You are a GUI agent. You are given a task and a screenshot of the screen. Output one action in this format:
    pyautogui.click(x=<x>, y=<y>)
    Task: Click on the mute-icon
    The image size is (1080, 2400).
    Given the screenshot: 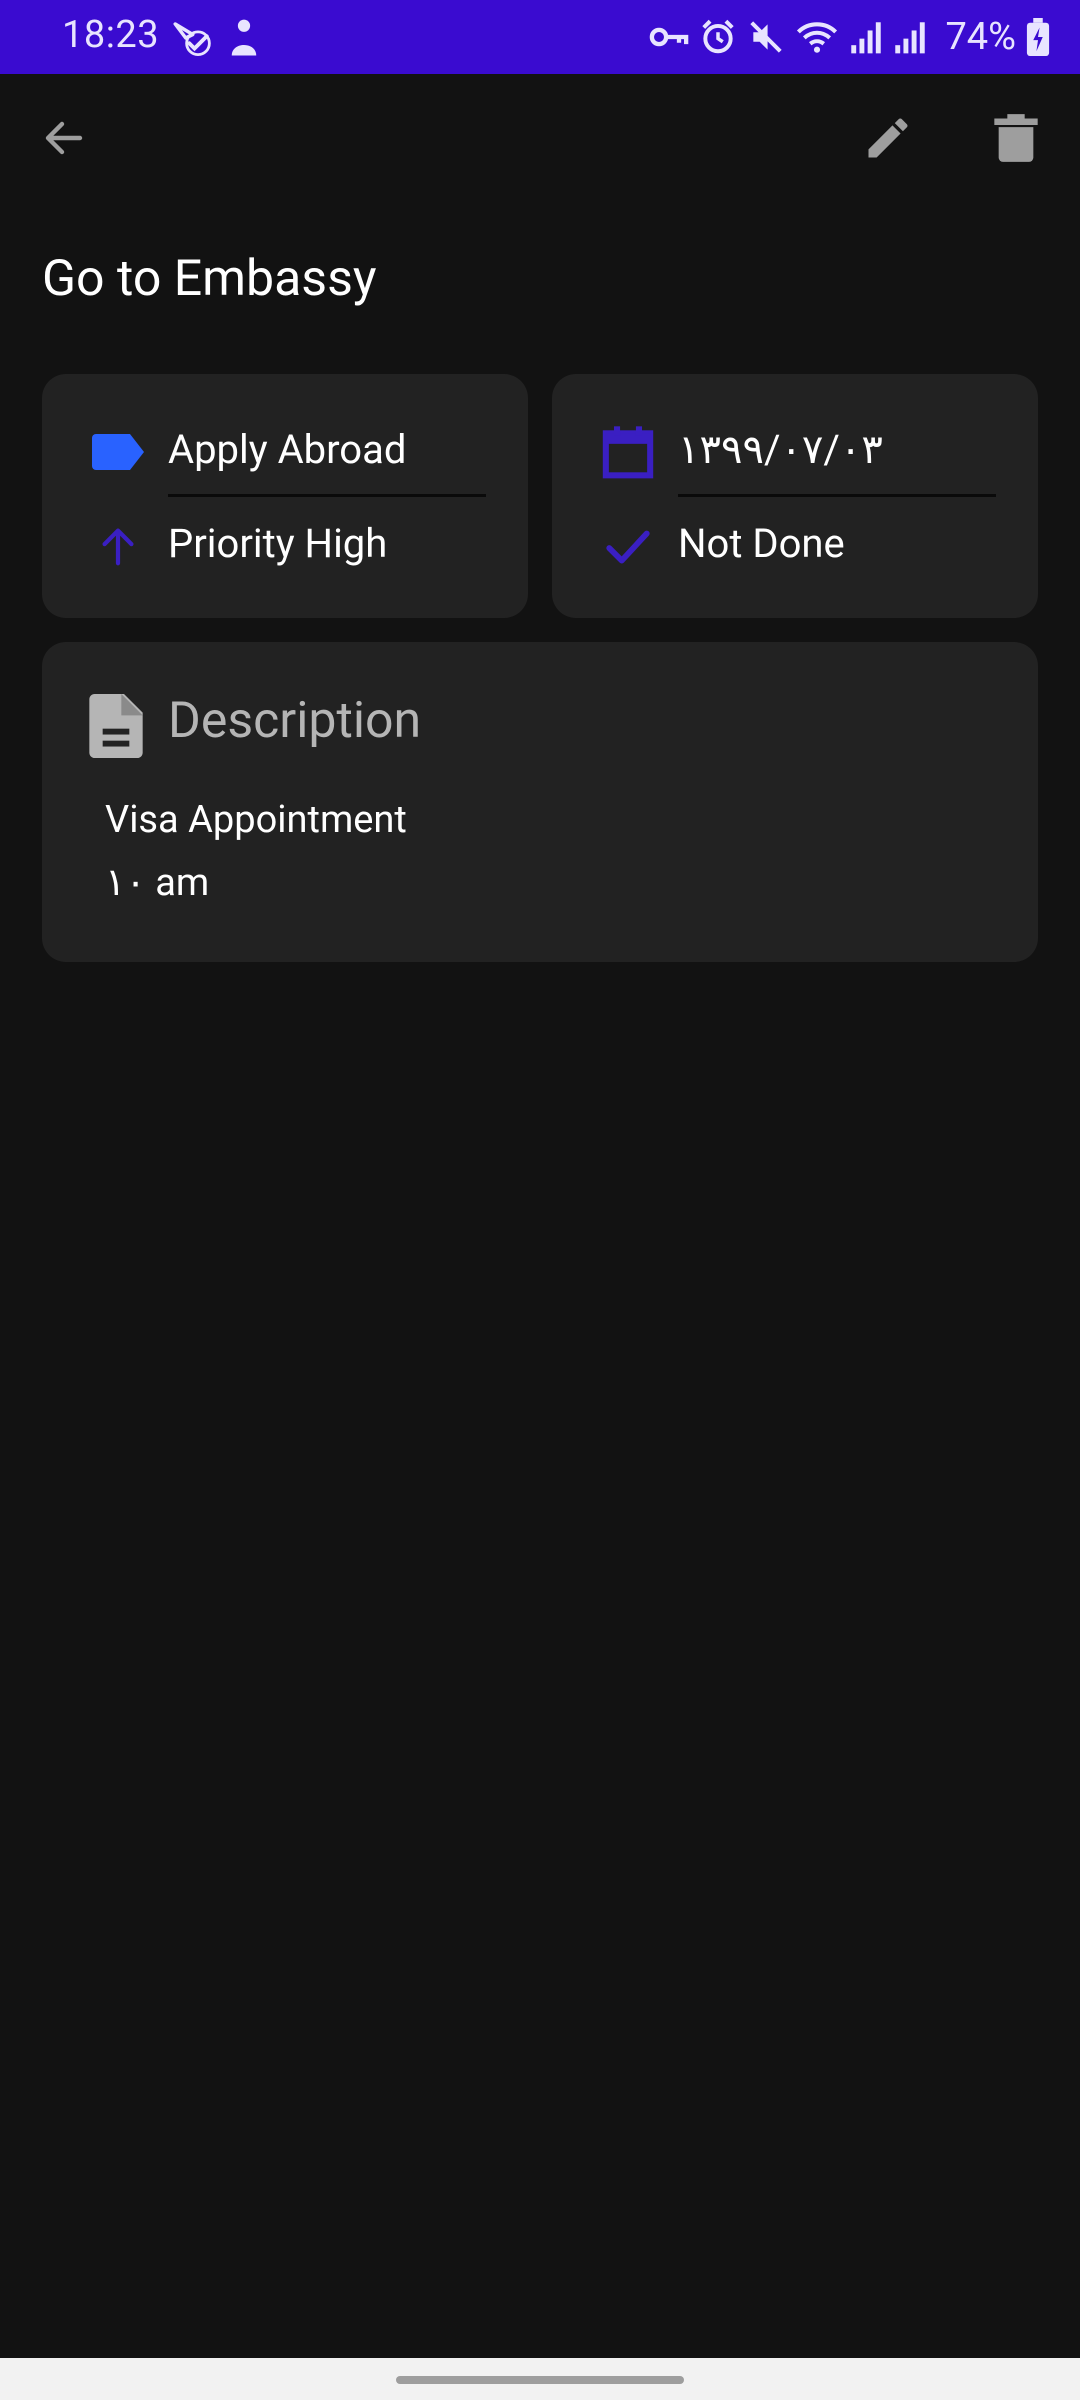 What is the action you would take?
    pyautogui.click(x=766, y=37)
    